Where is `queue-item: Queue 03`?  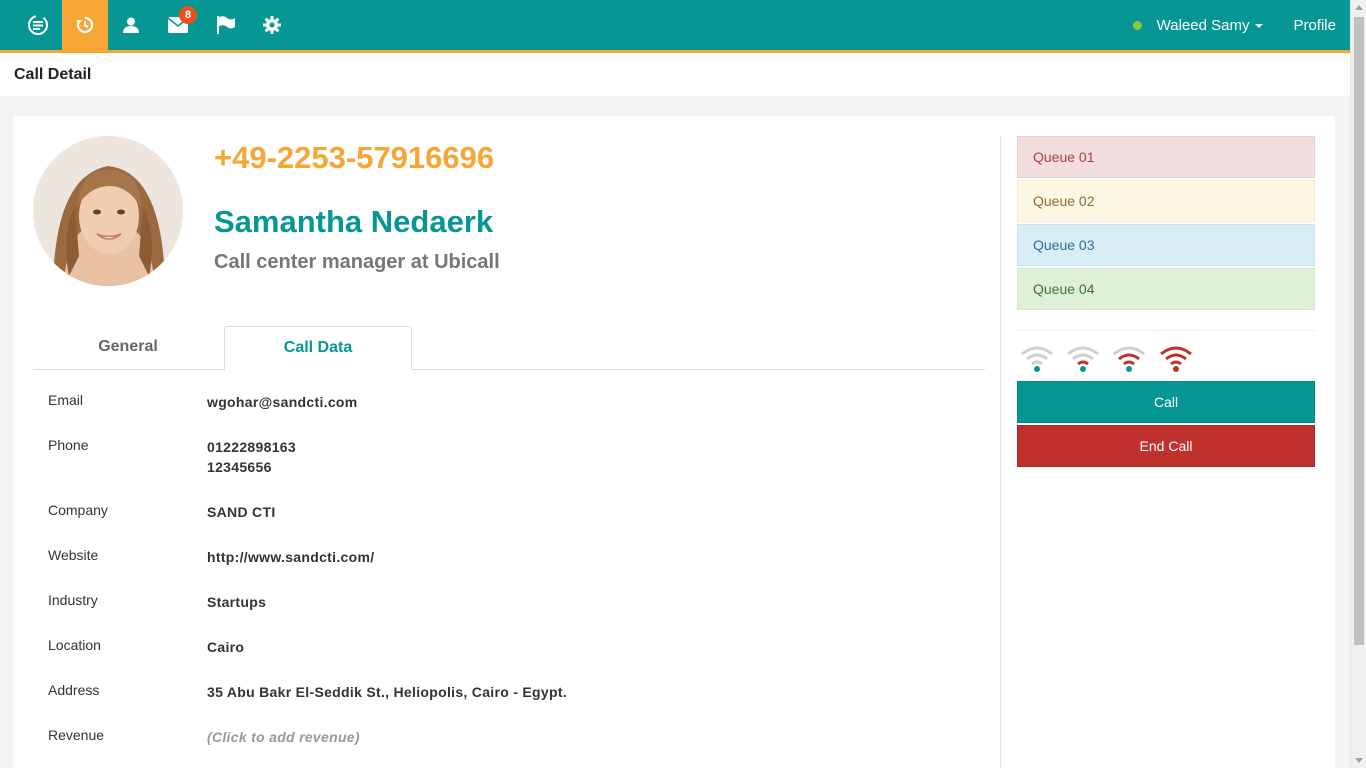 queue-item: Queue 03 is located at coordinates (1166, 245).